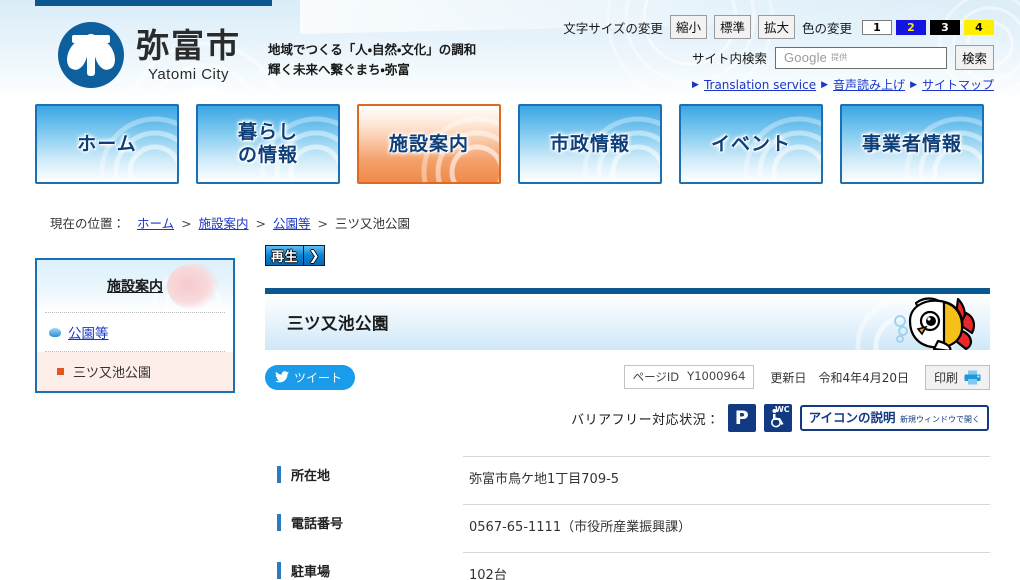  Describe the element at coordinates (940, 419) in the screenshot. I see `icon-help-subtitle: 新規ウィンドウで開く` at that location.